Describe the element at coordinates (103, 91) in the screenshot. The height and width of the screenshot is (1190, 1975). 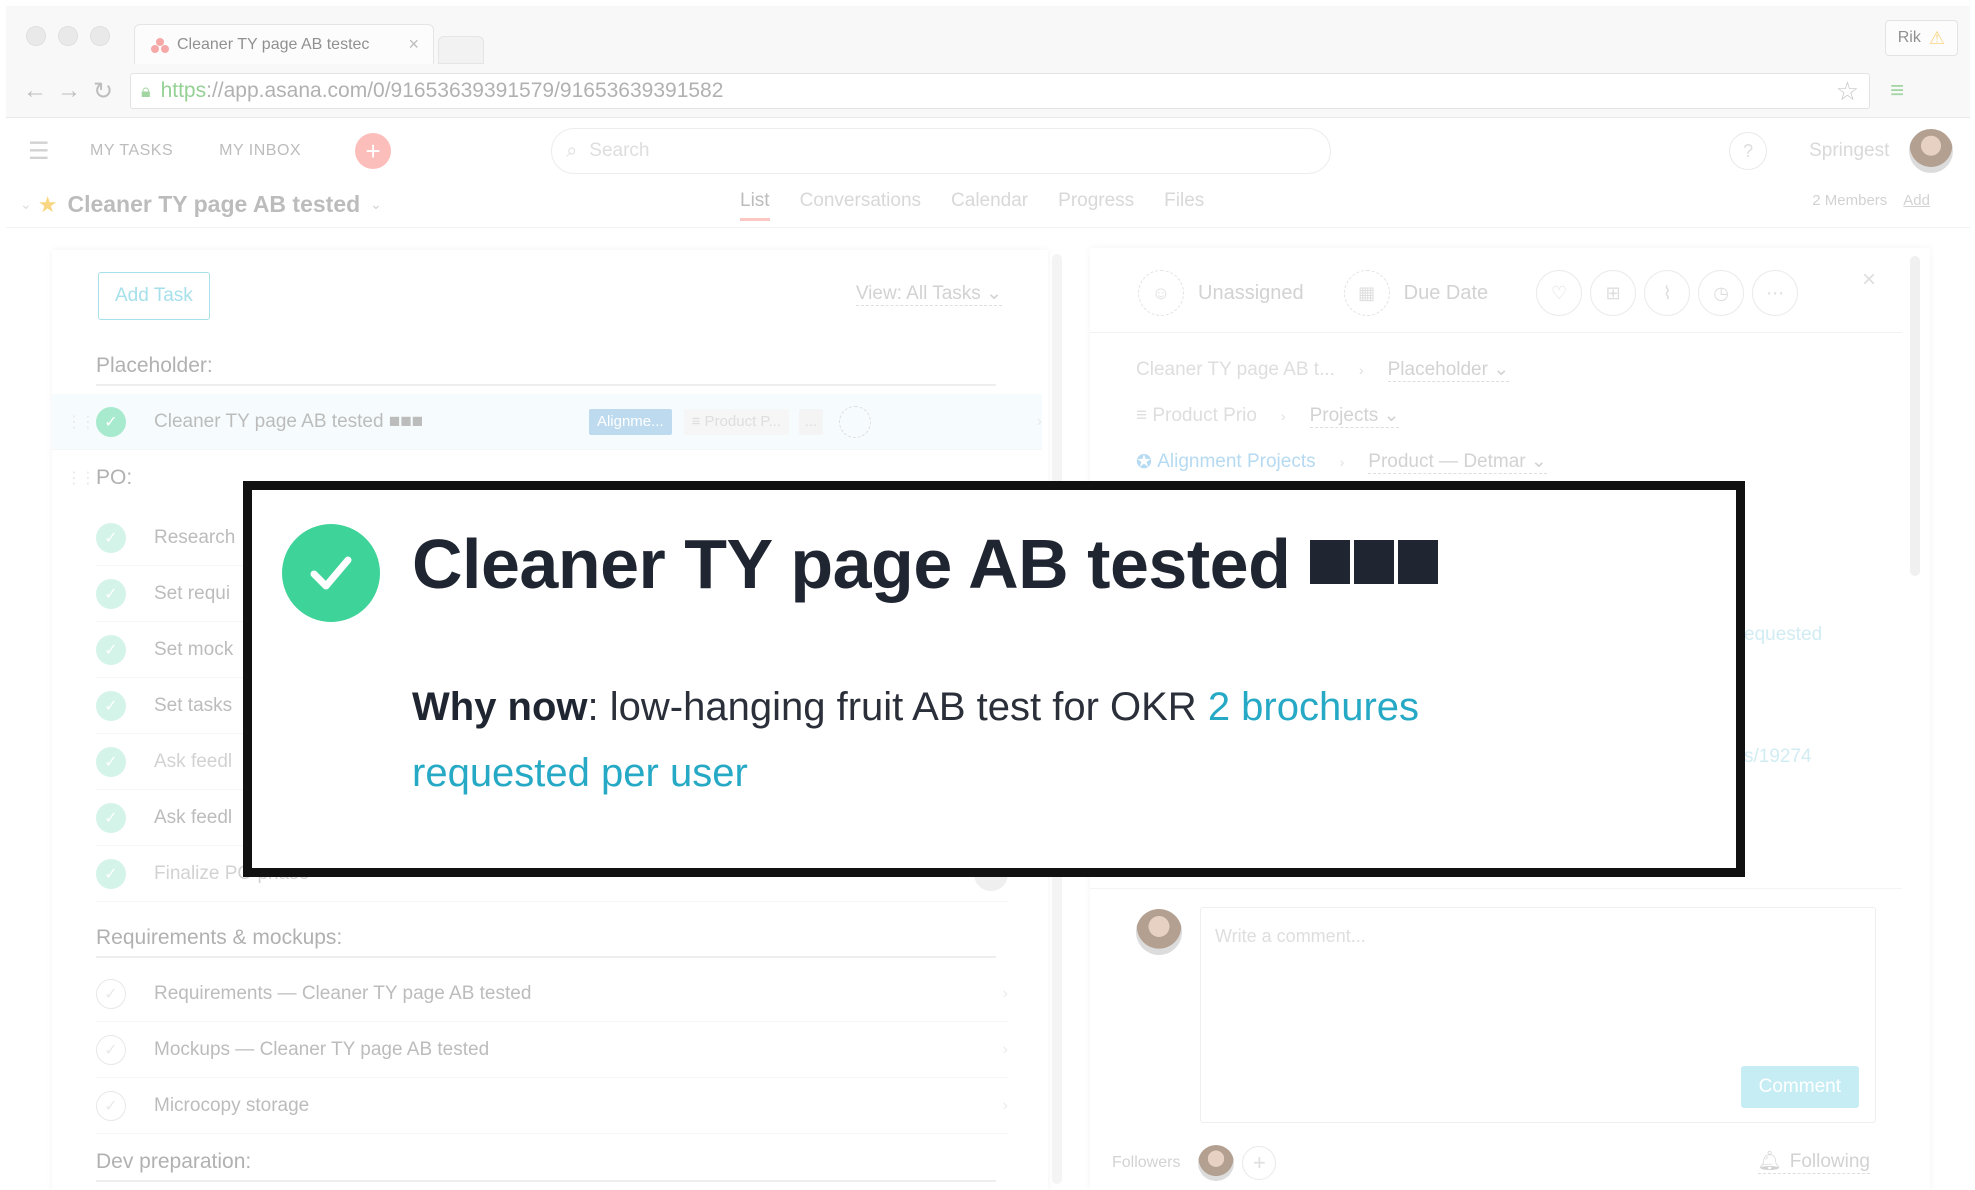
I see `reload-icon: ↻` at that location.